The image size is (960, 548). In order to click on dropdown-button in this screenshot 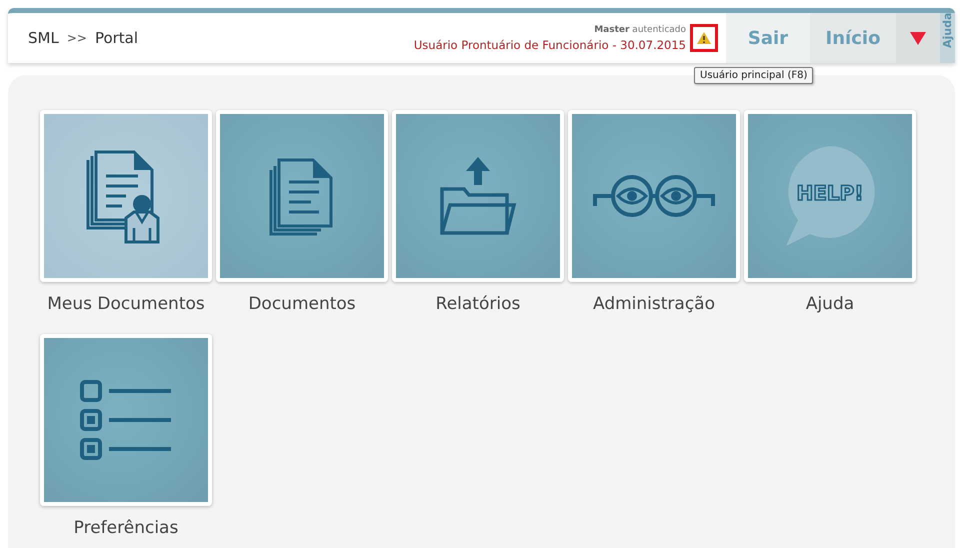, I will do `click(918, 38)`.